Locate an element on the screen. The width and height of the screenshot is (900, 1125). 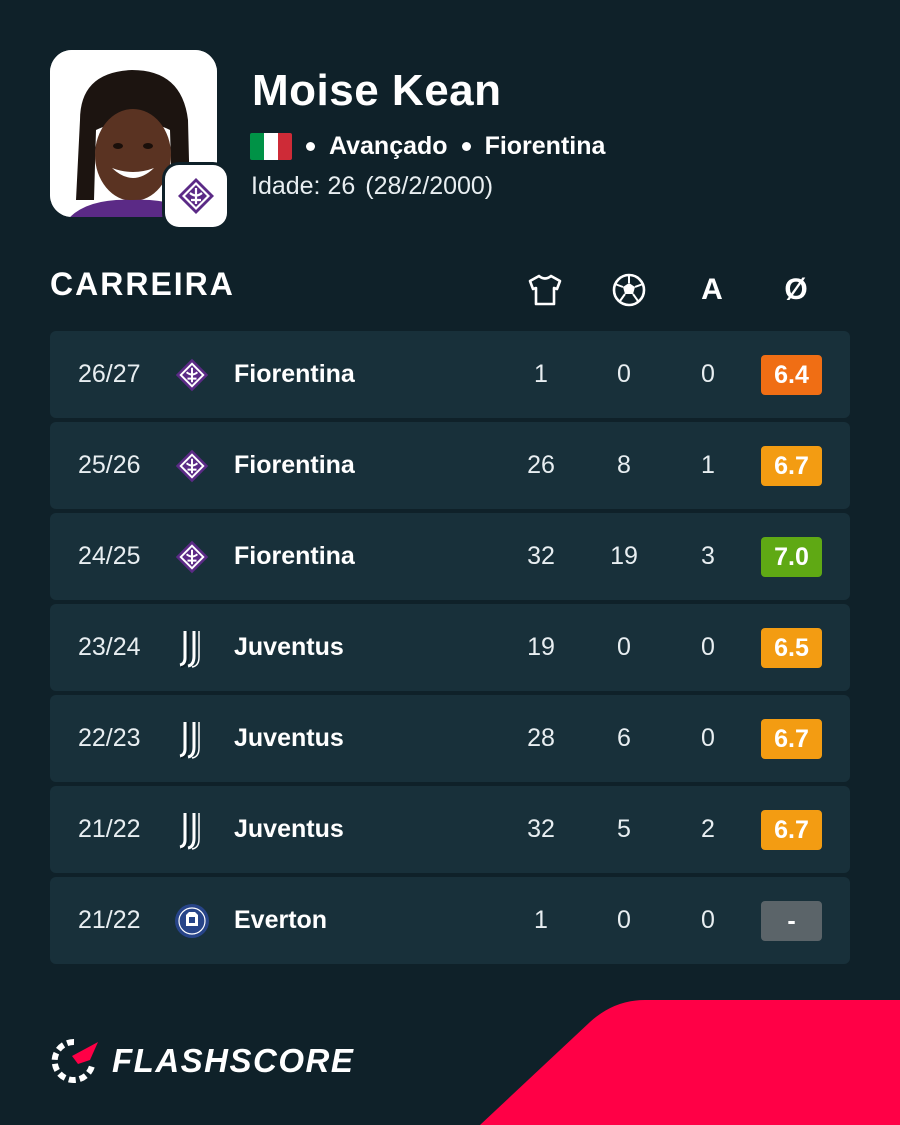
career-row: 23/24 Juventus 19 0 0 6.5 is located at coordinates (450, 647).